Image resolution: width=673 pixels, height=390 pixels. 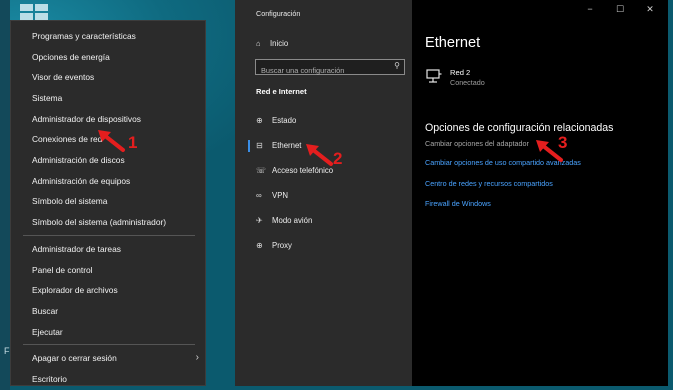 I want to click on airplane-icon: ✈, so click(x=259, y=220).